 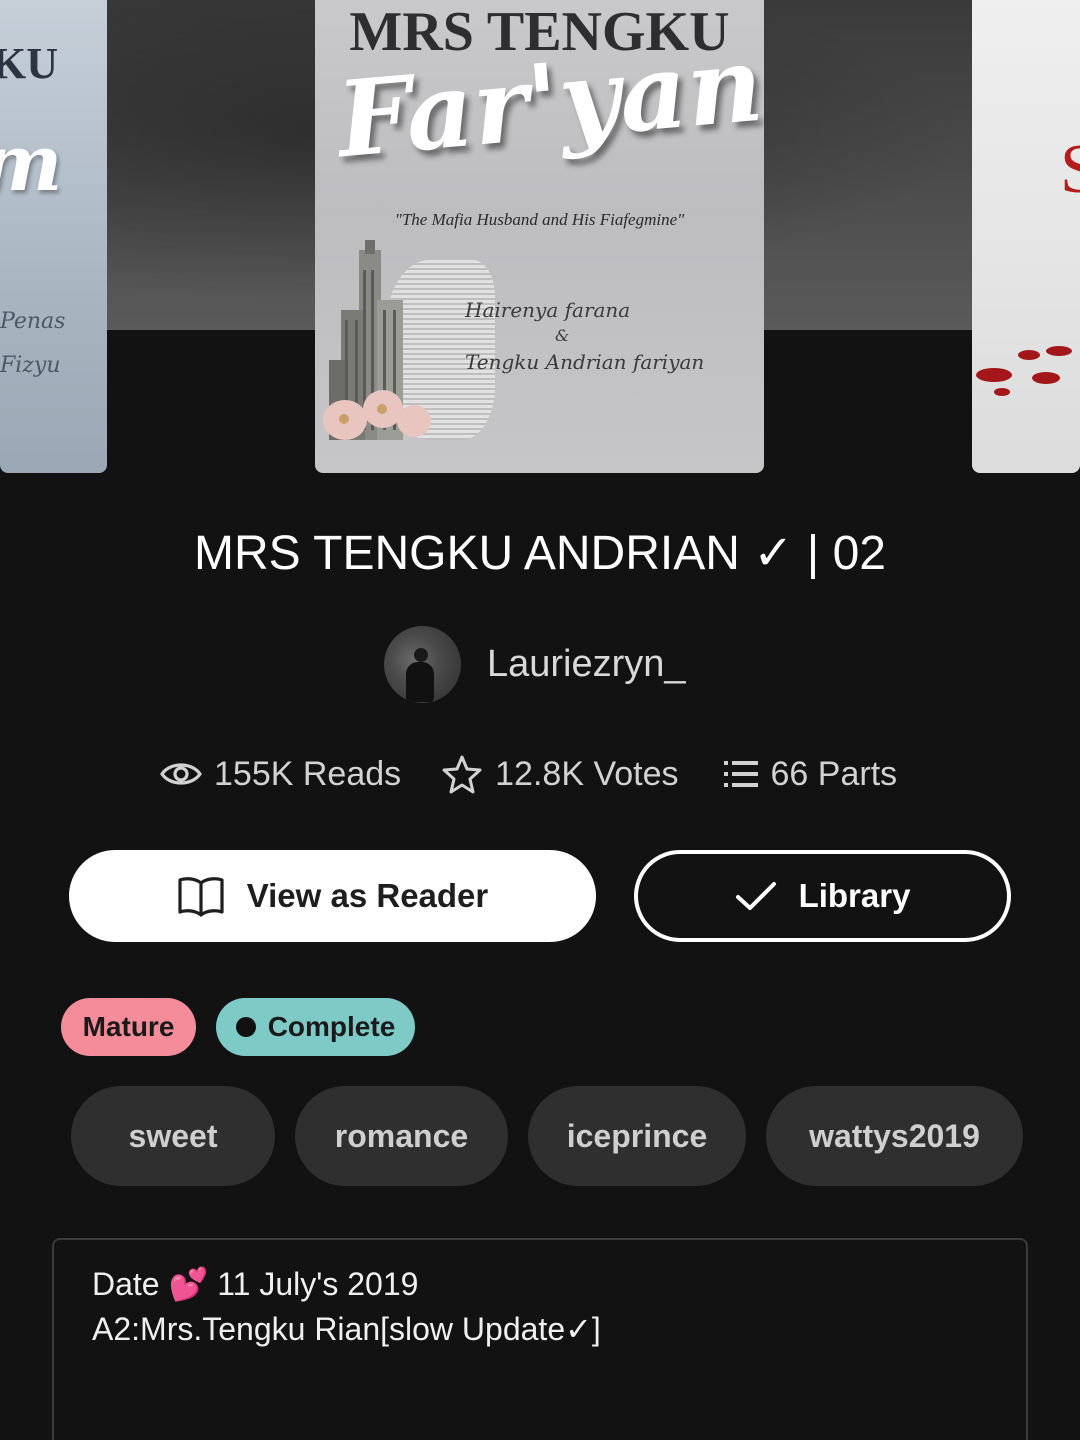 I want to click on description-line: Date 💕 11 July's 2019, so click(x=255, y=1284).